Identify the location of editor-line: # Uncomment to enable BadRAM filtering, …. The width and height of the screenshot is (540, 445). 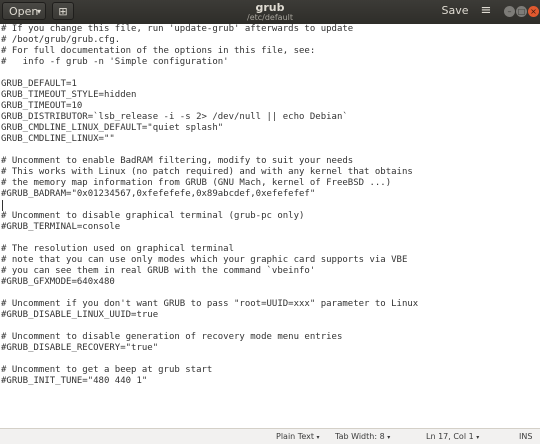
(270, 161).